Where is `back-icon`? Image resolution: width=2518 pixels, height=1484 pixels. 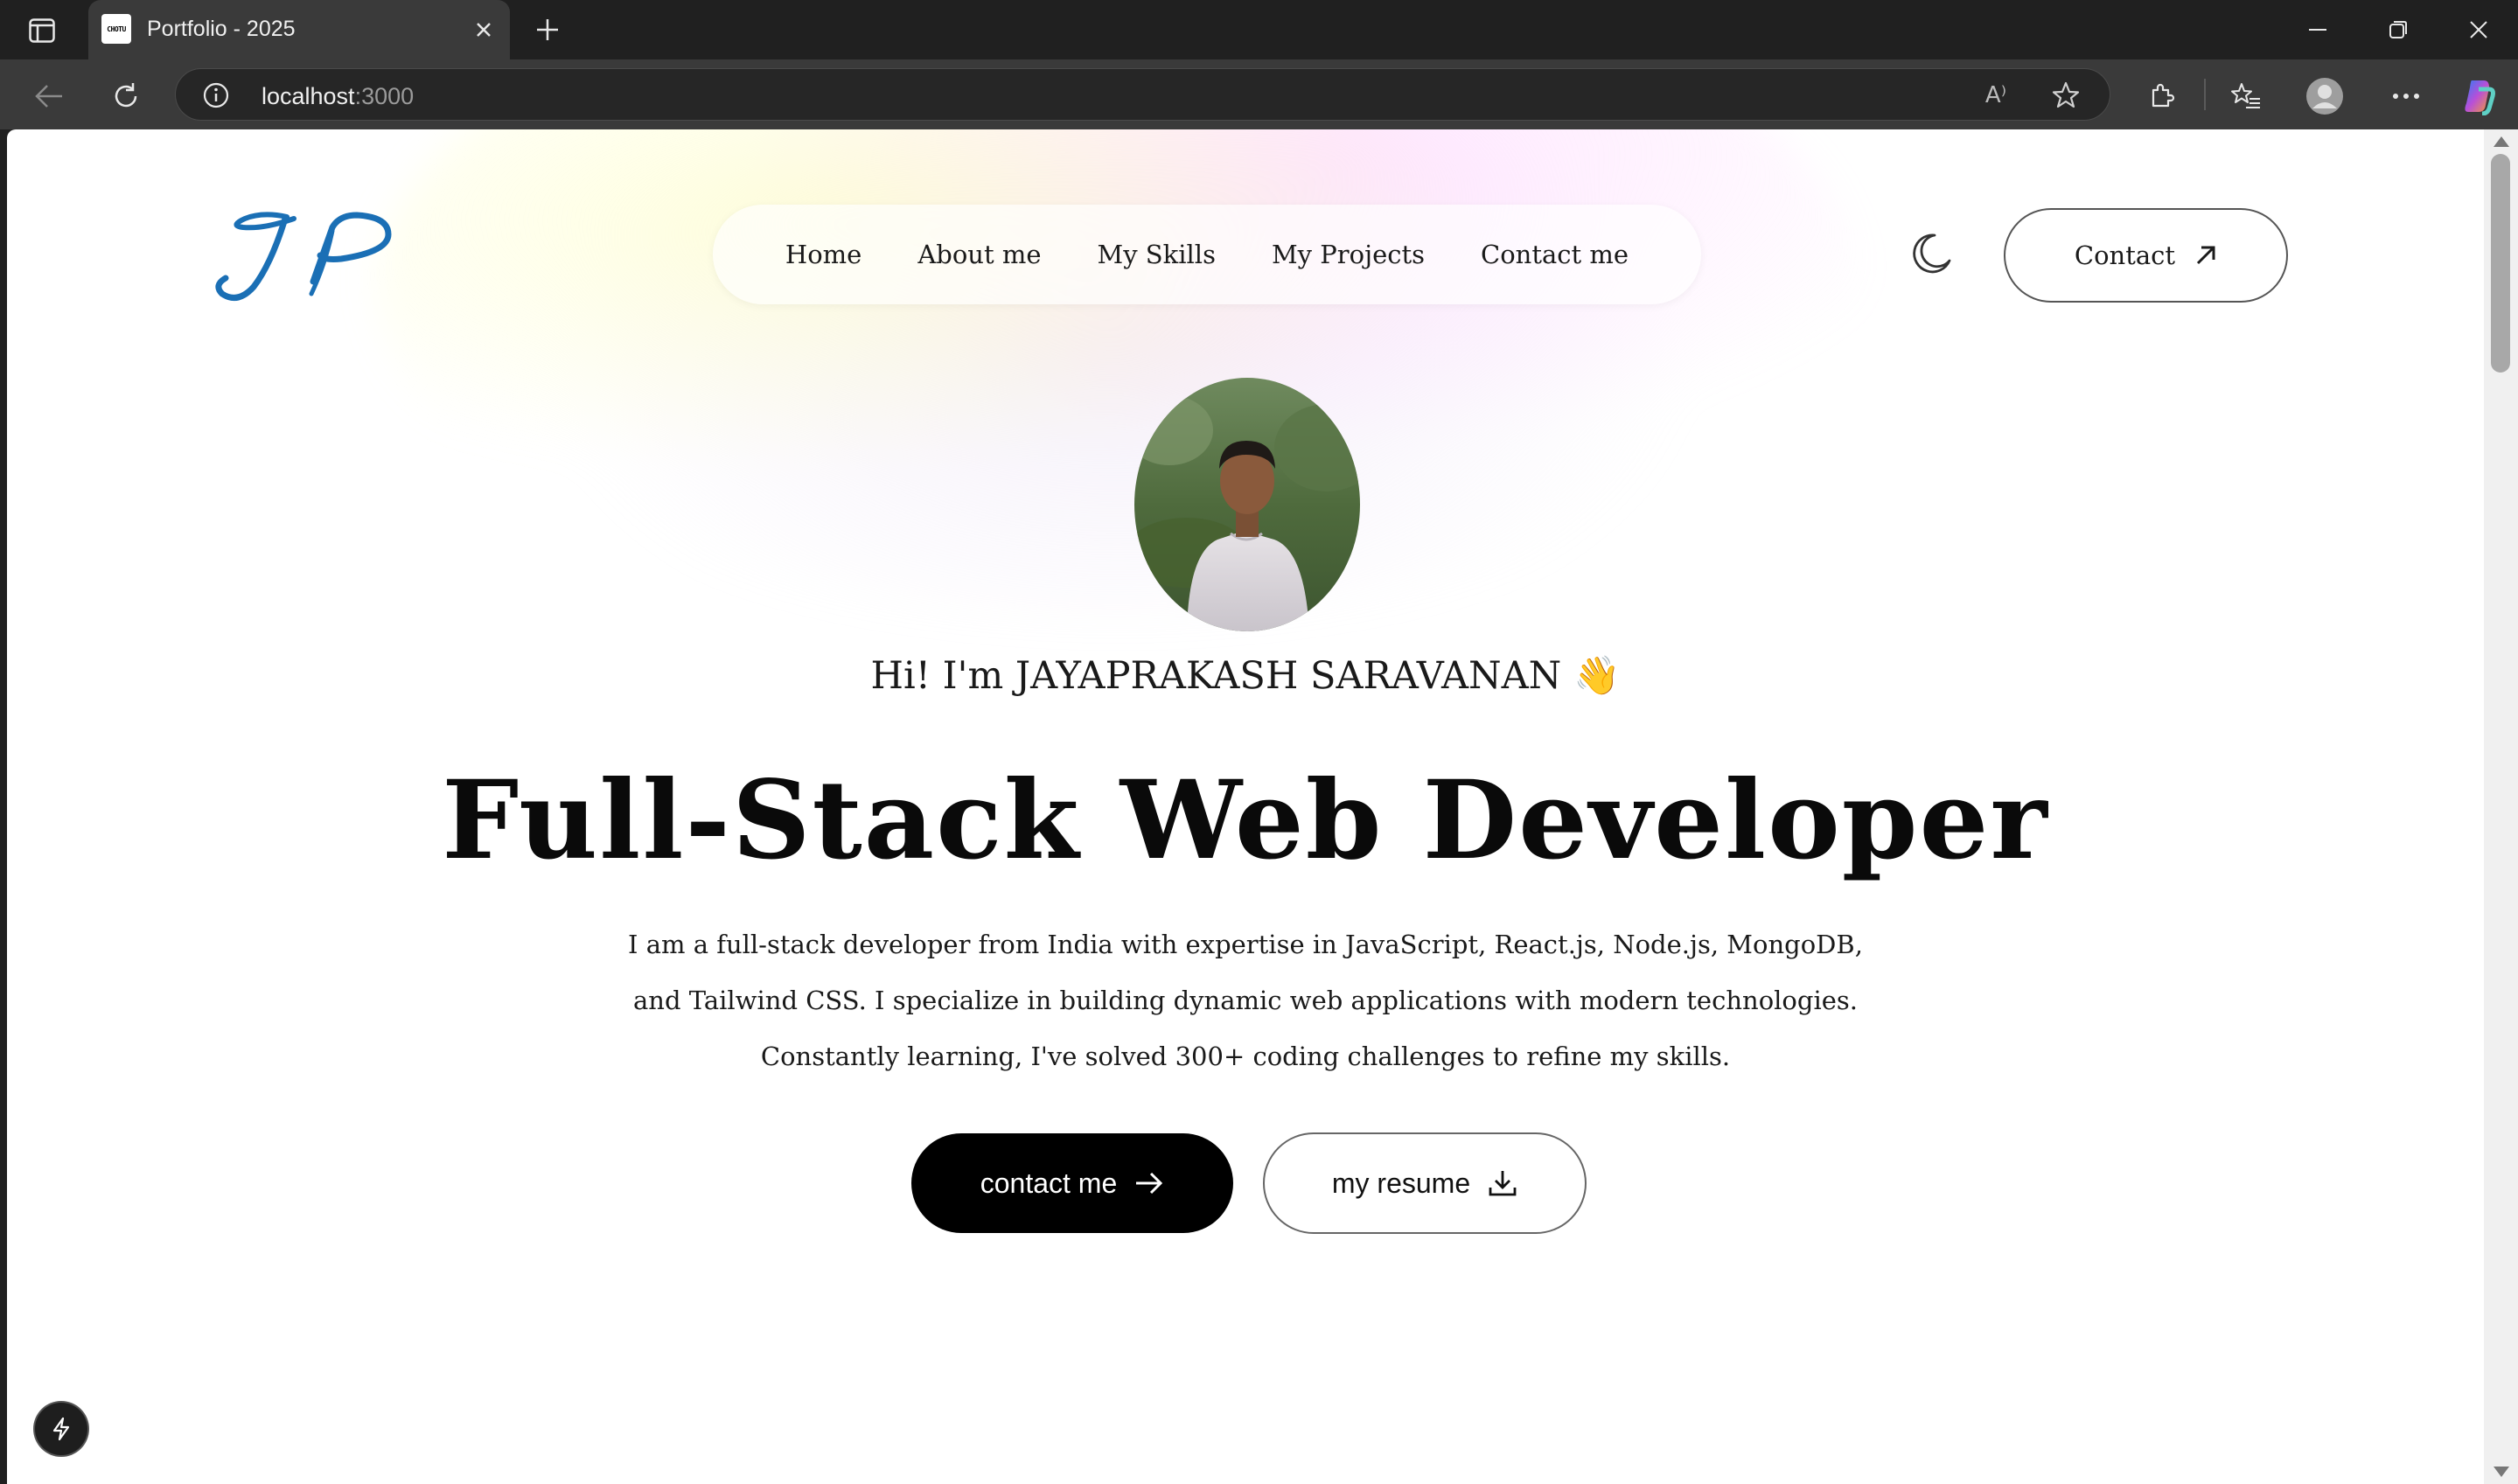 back-icon is located at coordinates (49, 96).